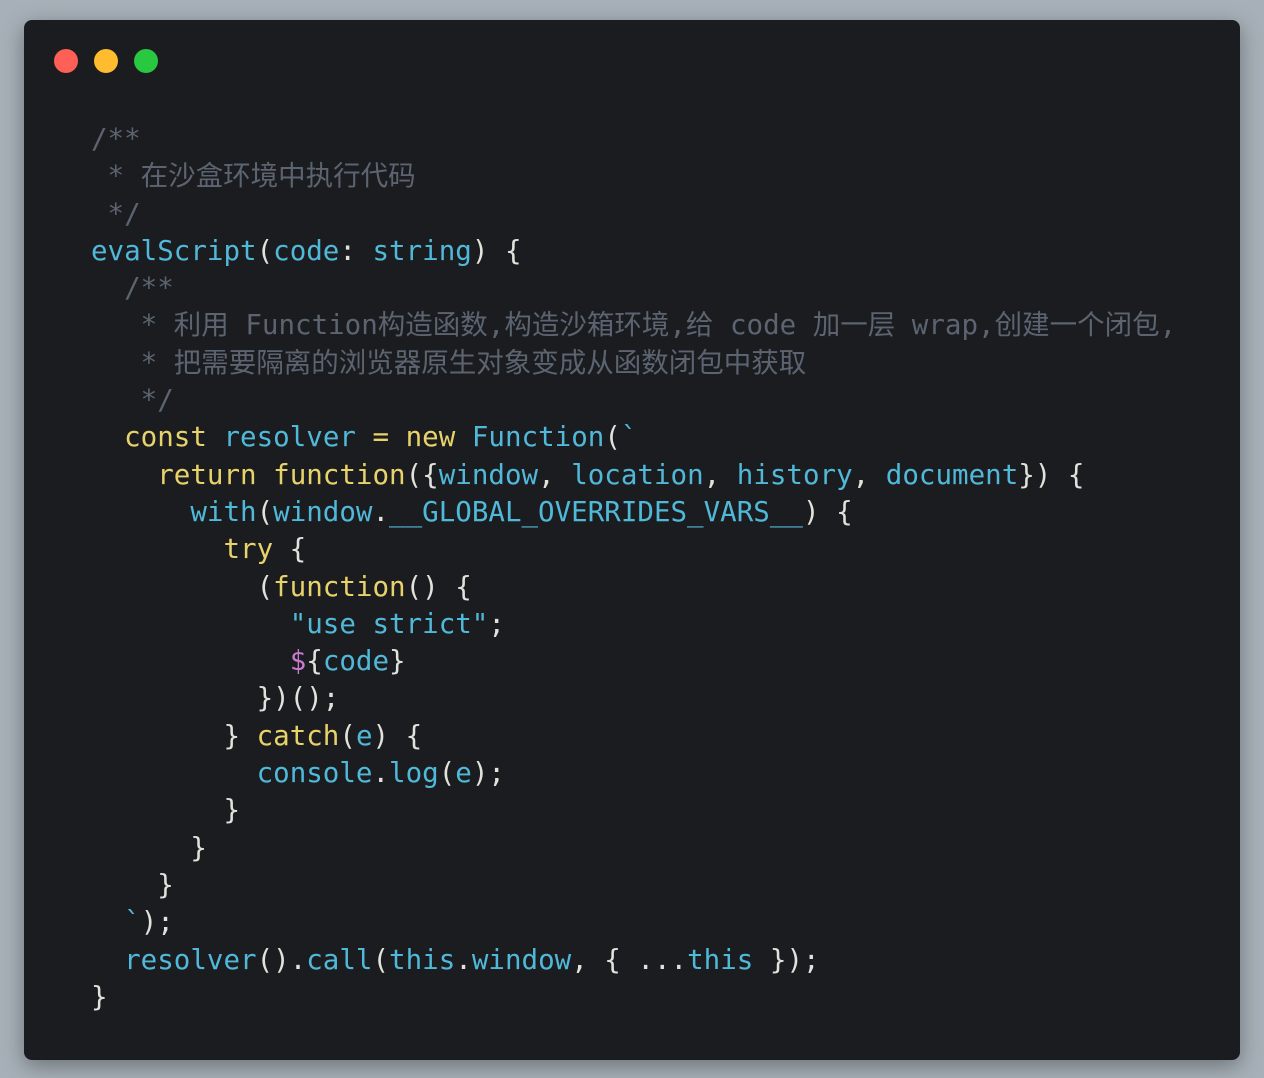  I want to click on code-line: console.log(e);, so click(633, 773).